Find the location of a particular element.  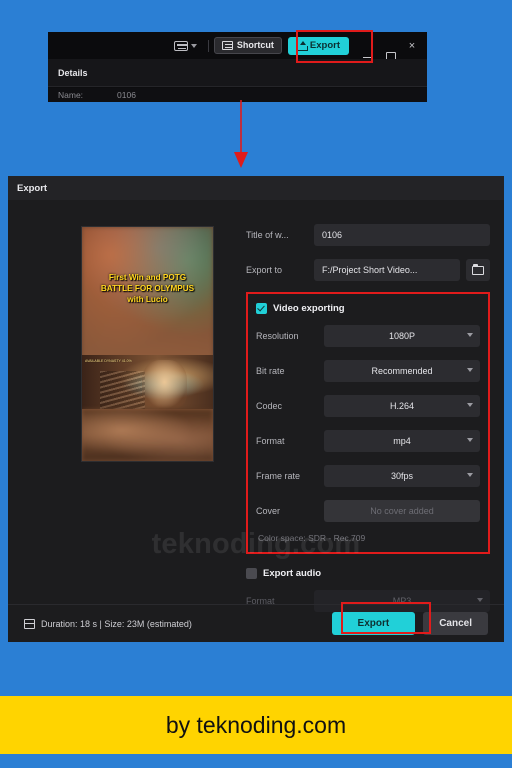

toolbar-export-button: Export is located at coordinates (318, 45).